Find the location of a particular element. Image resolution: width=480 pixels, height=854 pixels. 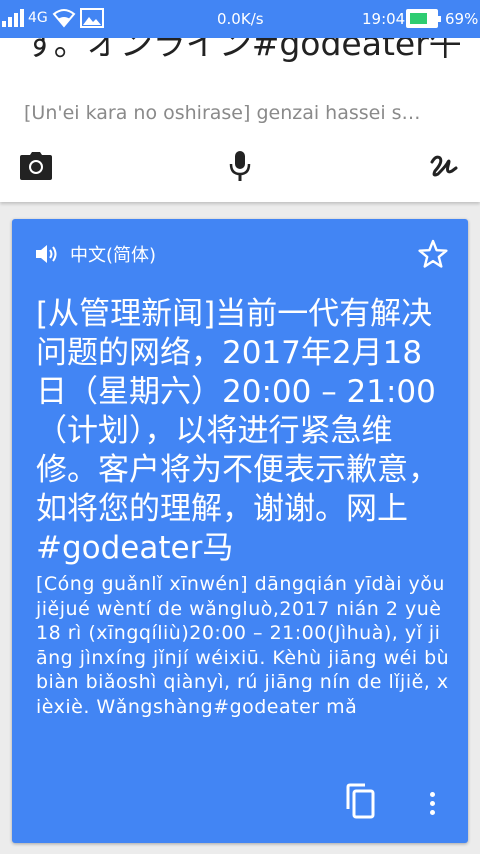

camera-button is located at coordinates (36, 166).